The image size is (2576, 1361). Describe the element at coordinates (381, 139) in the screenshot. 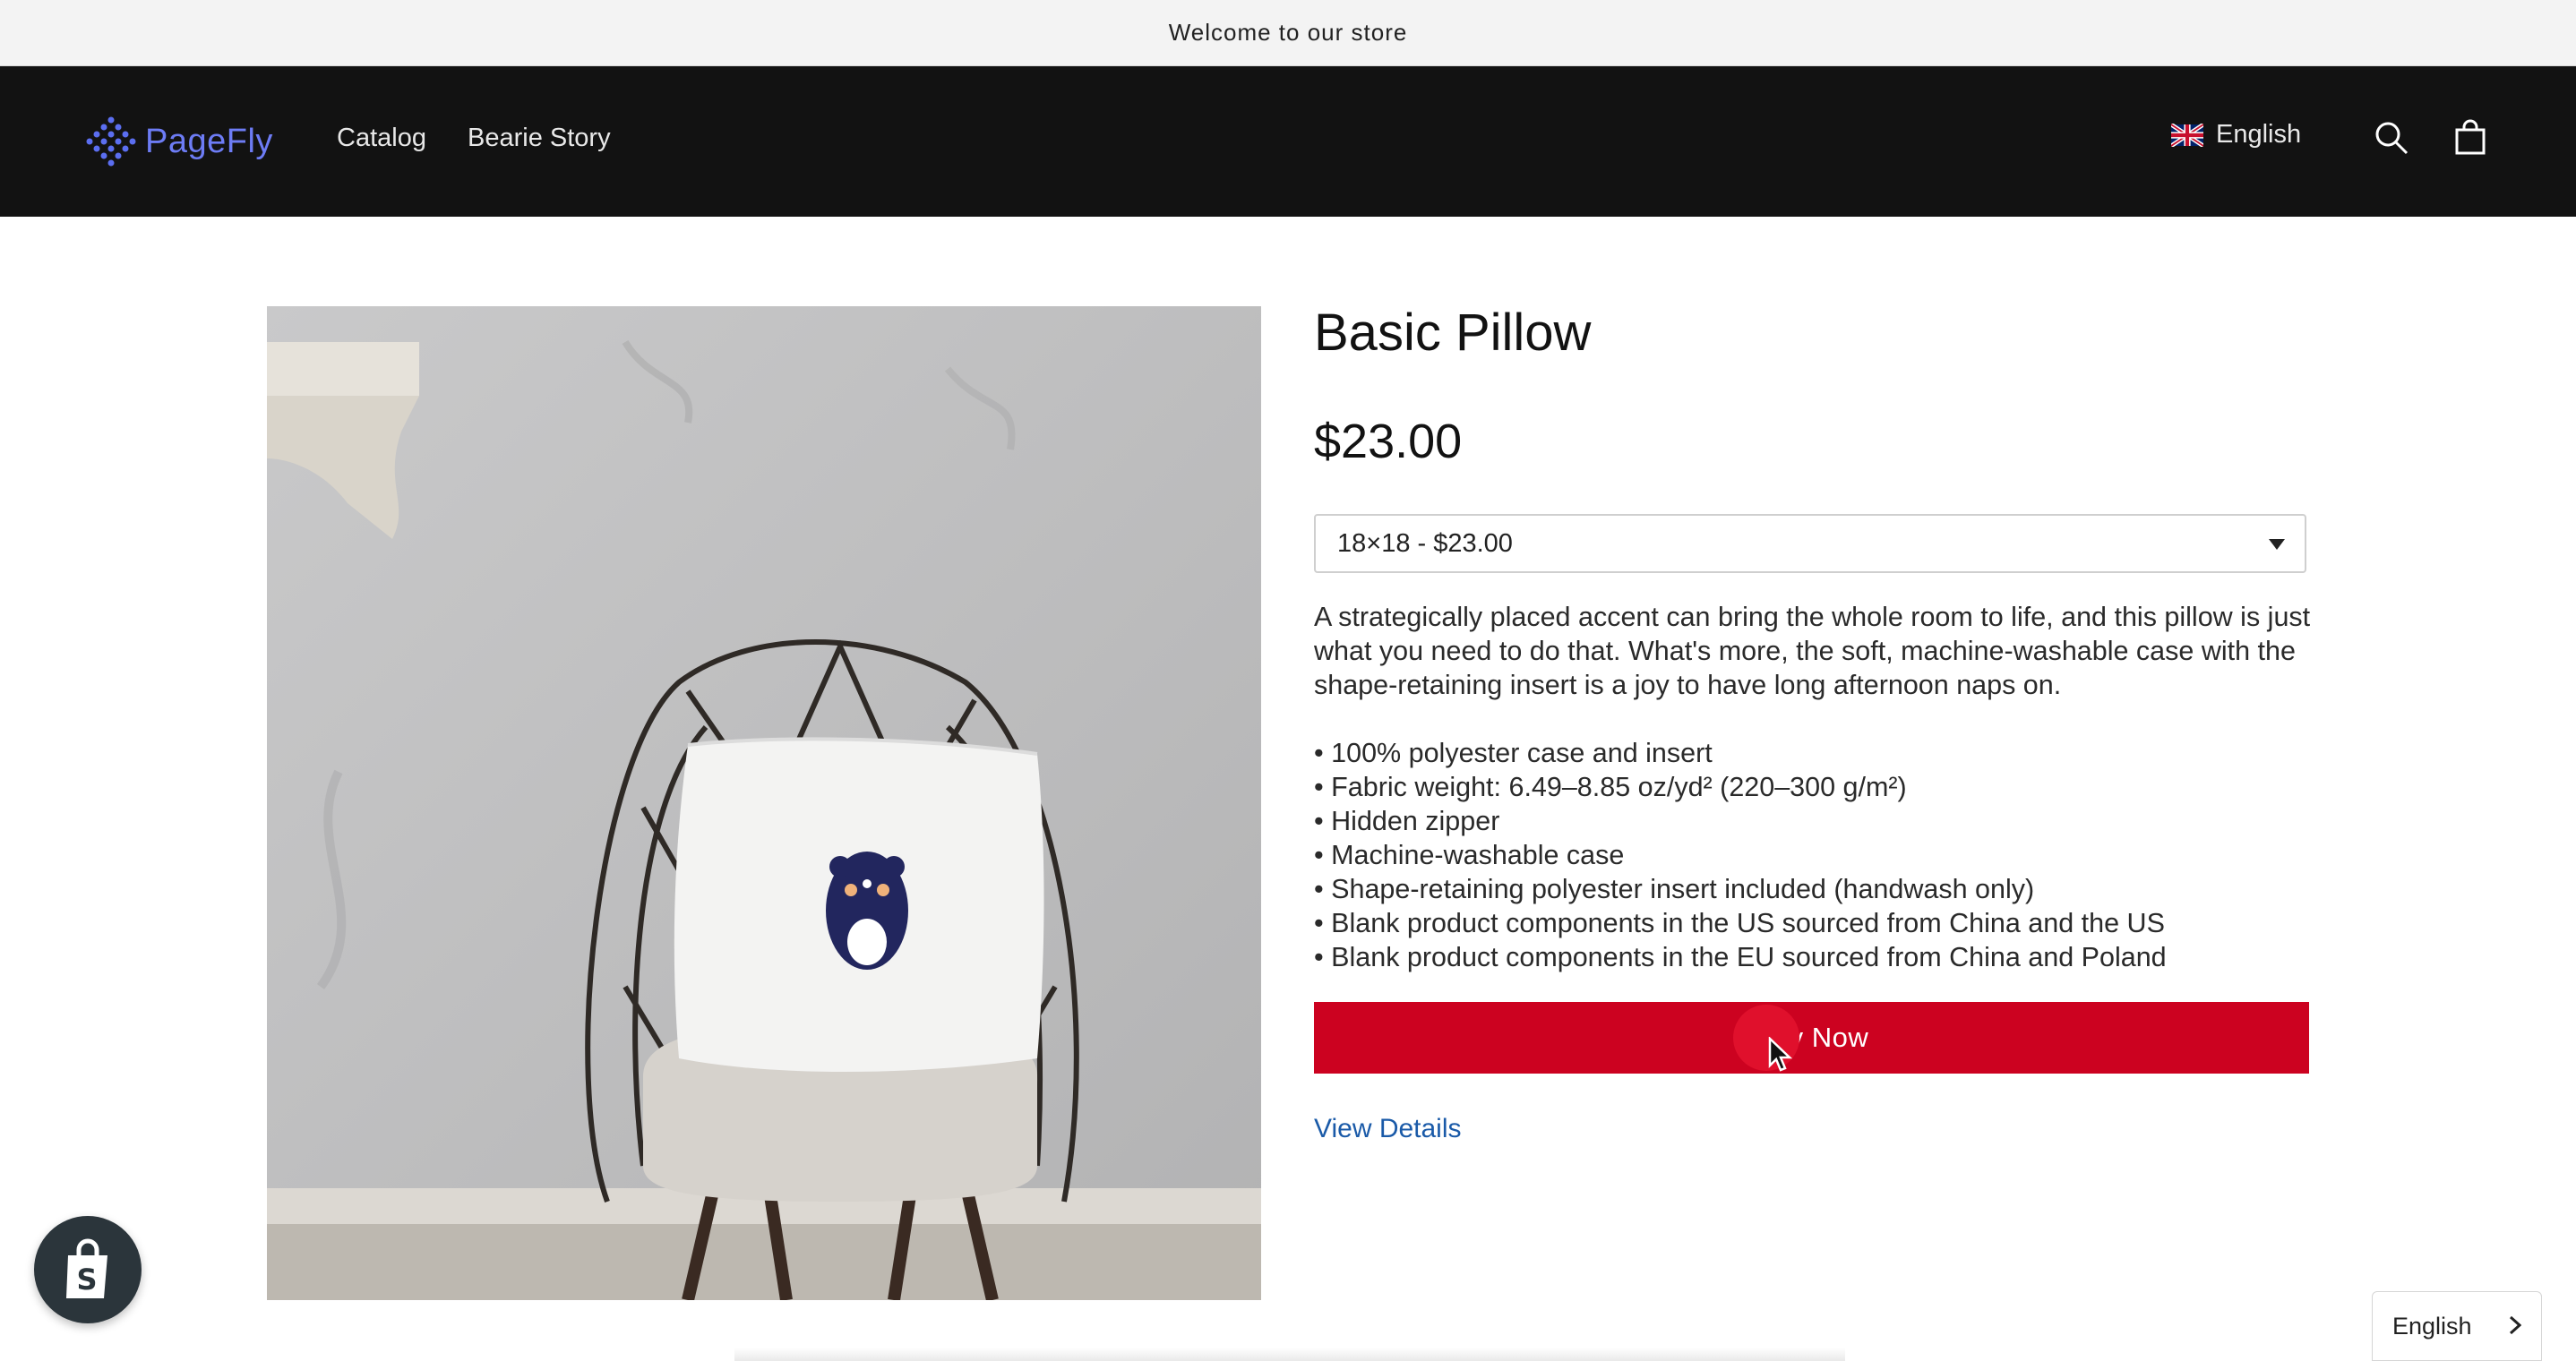

I see `nav-catalog: Catalog` at that location.